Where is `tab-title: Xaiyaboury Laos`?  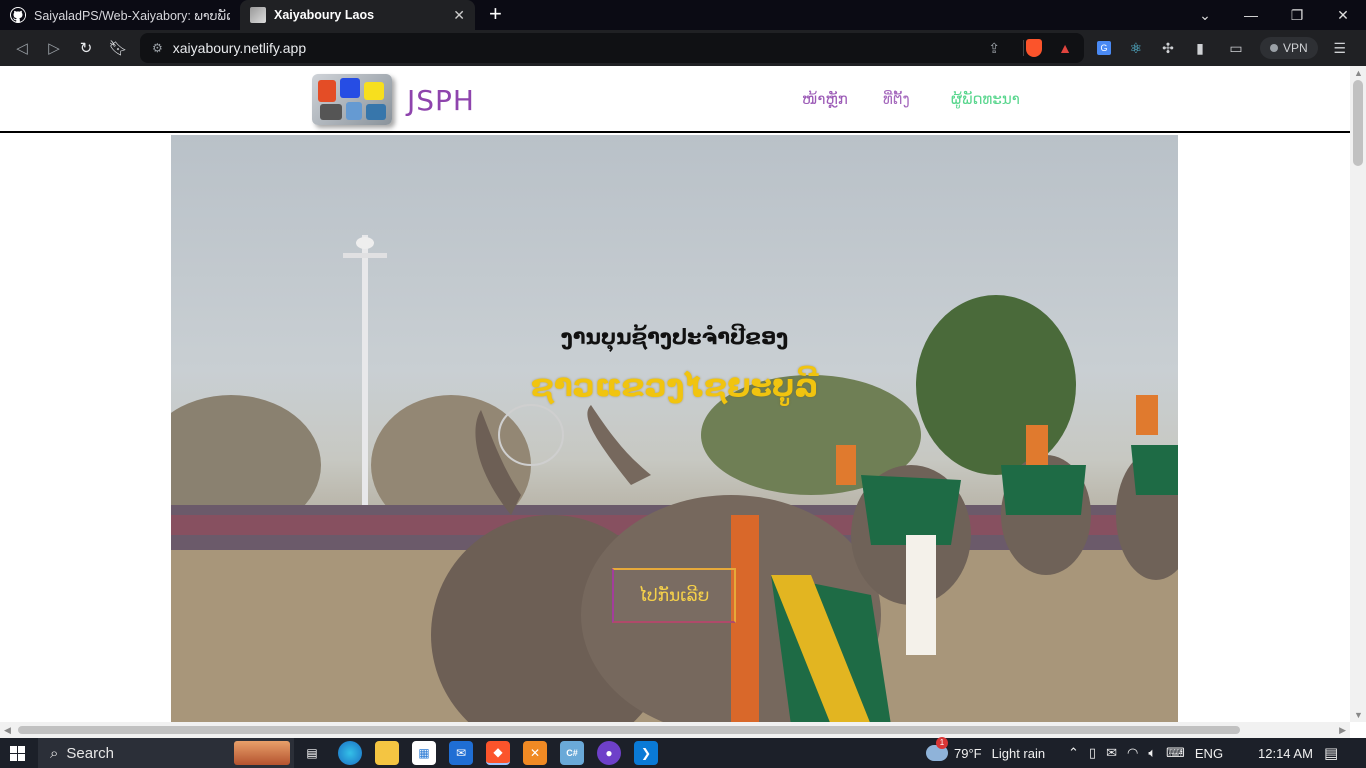 tab-title: Xaiyaboury Laos is located at coordinates (324, 15).